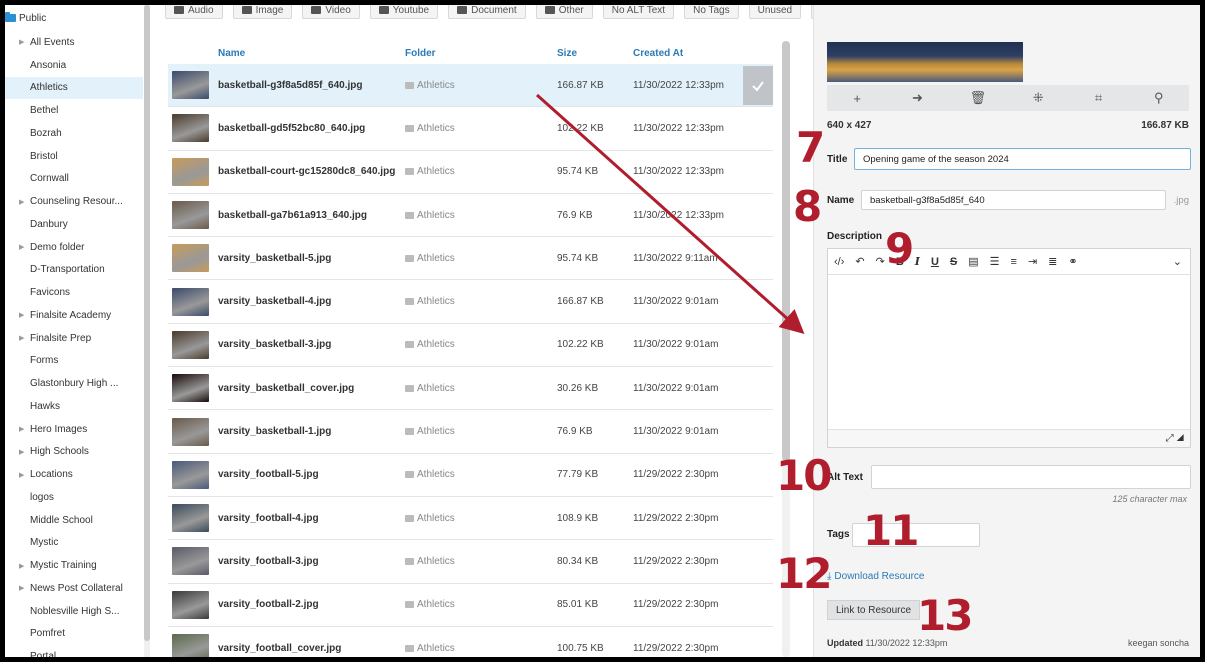 The height and width of the screenshot is (662, 1205). I want to click on header-created: Created At, so click(688, 53).